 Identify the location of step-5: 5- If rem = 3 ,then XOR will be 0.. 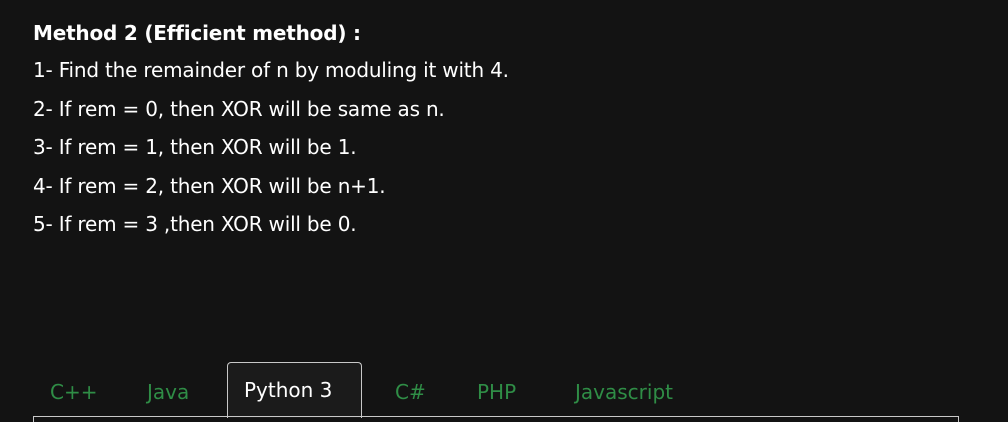
(195, 224).